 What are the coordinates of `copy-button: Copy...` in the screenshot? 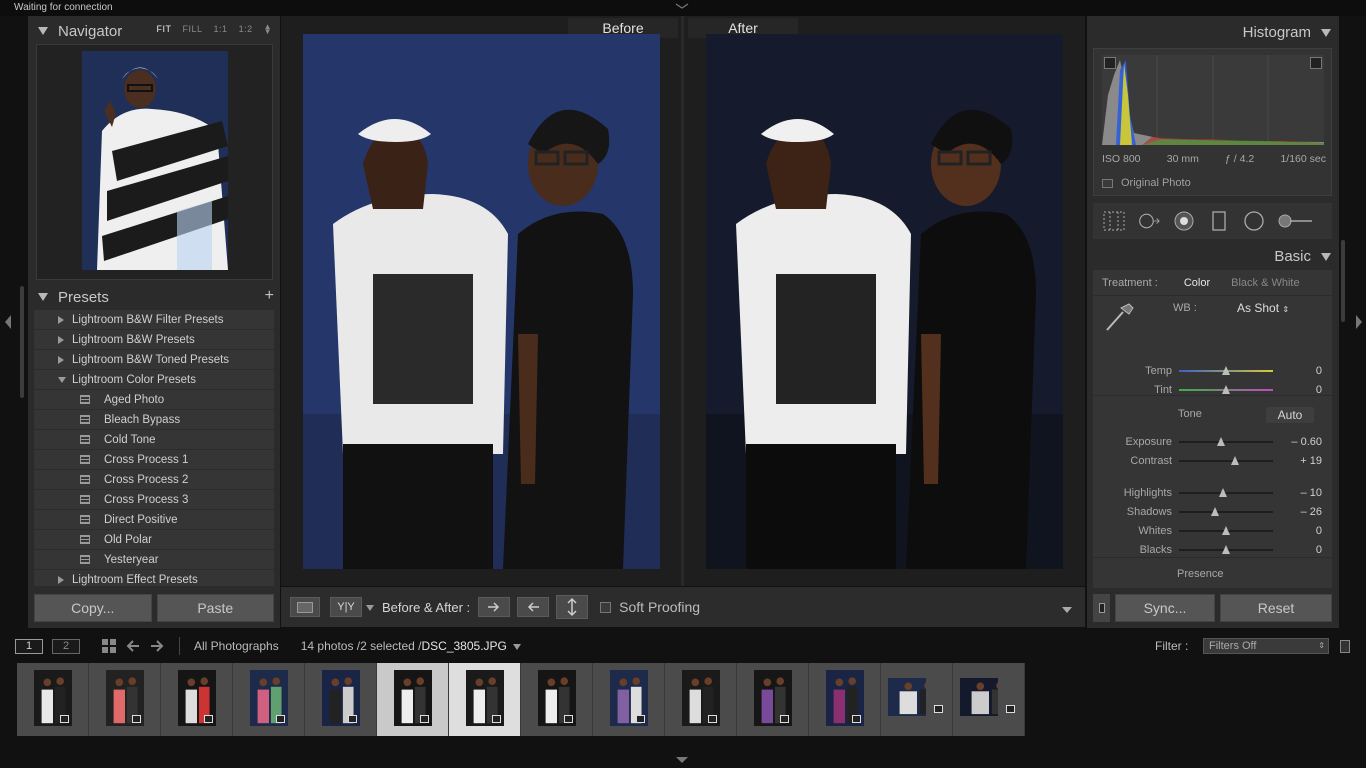 It's located at (93, 608).